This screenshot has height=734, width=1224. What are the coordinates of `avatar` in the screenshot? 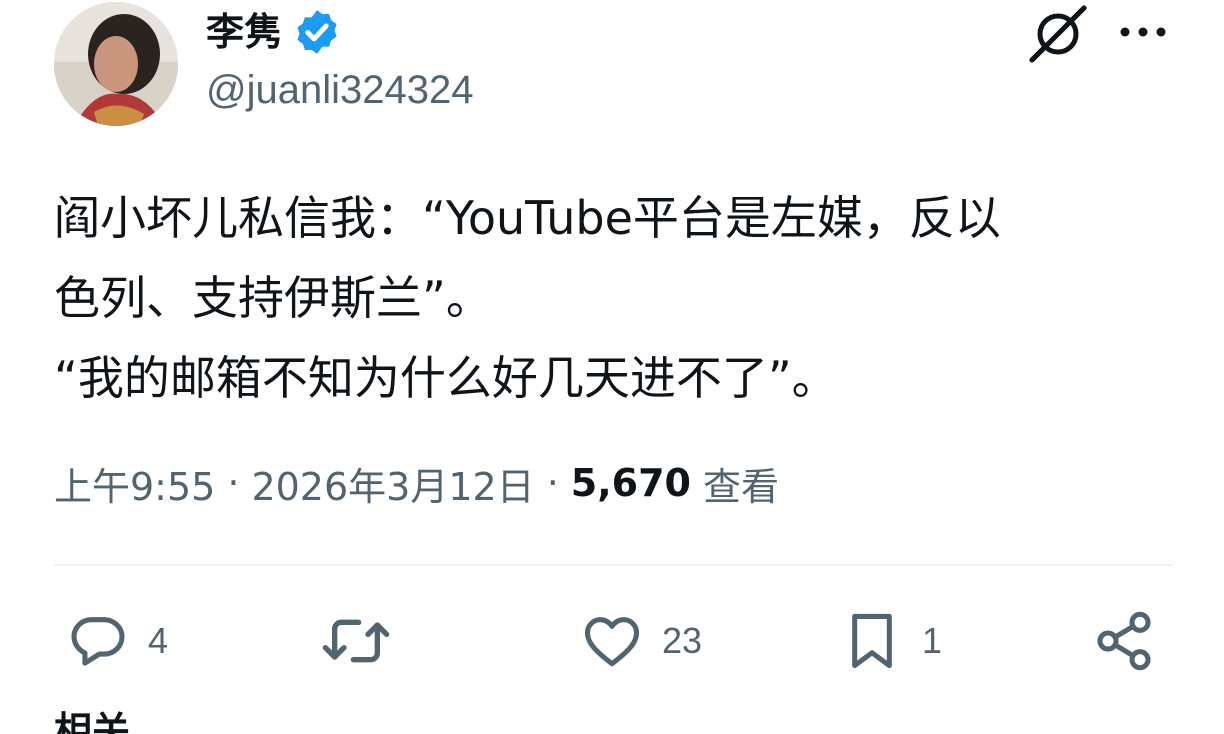 It's located at (116, 64).